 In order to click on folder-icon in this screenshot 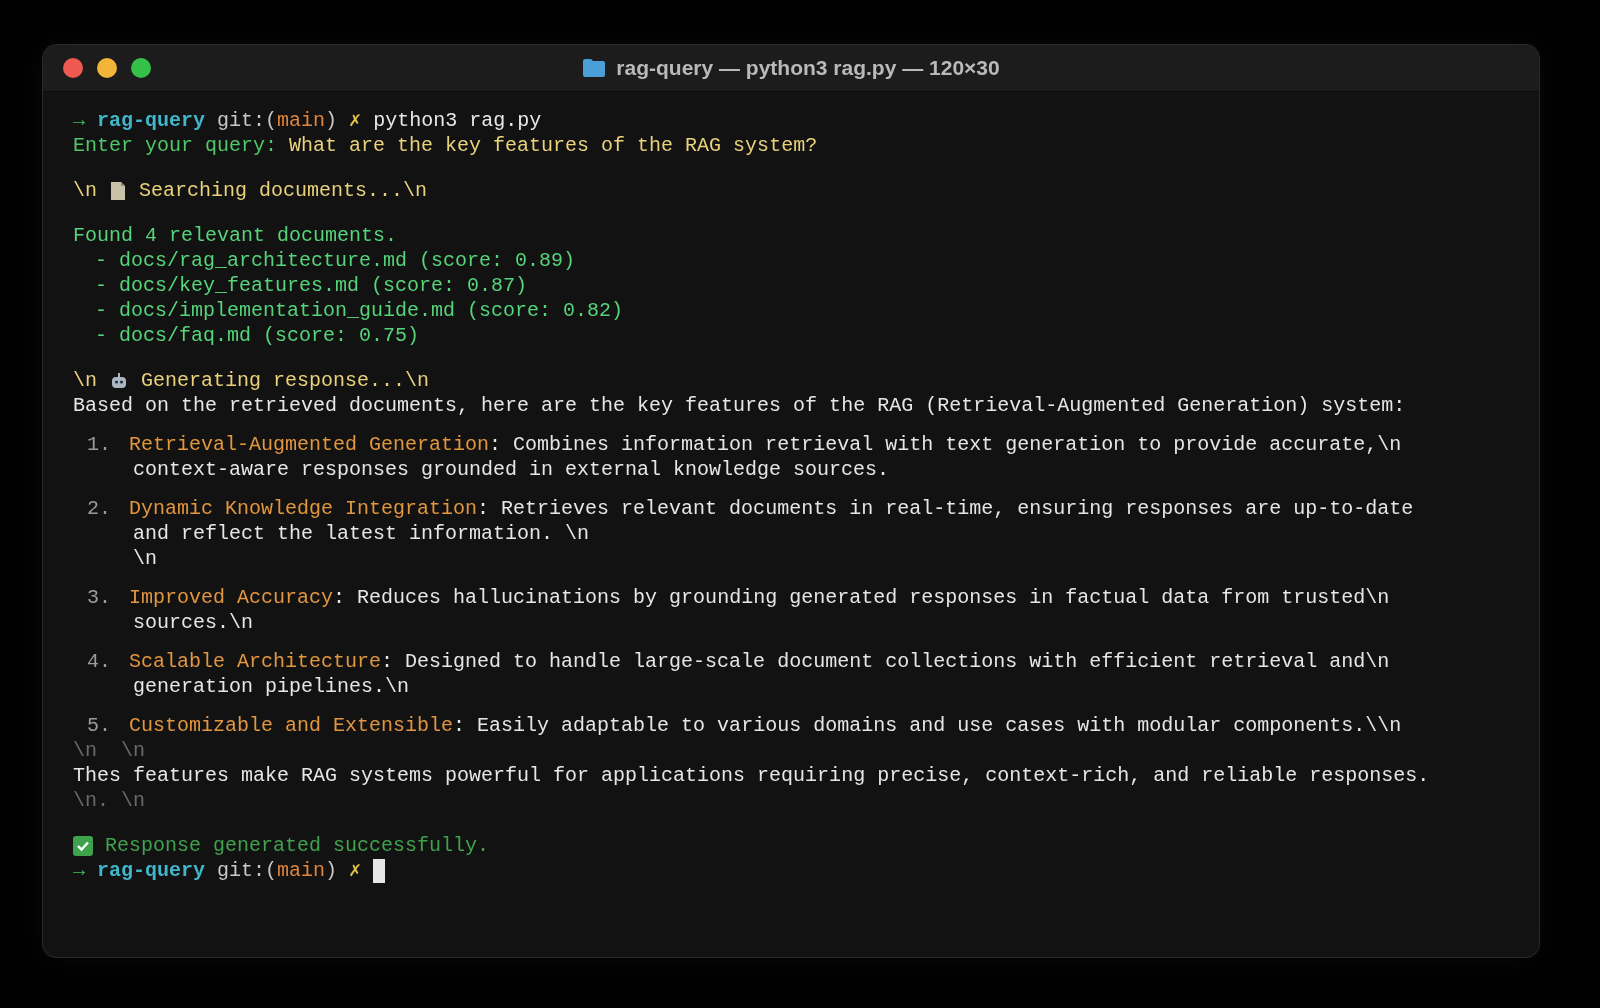, I will do `click(594, 68)`.